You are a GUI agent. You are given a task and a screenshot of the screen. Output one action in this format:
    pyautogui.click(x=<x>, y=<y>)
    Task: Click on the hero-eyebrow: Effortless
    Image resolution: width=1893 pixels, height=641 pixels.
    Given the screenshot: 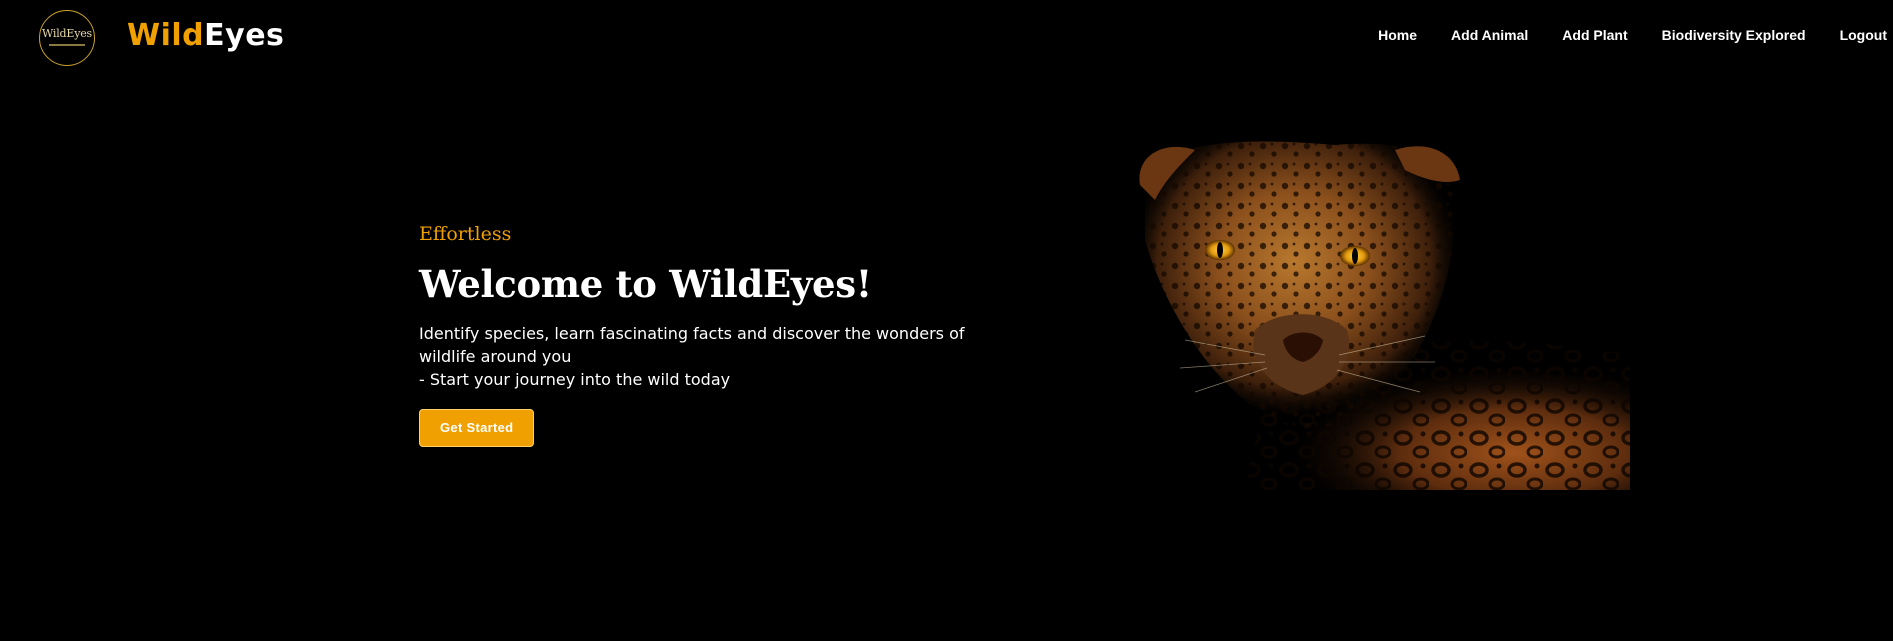 What is the action you would take?
    pyautogui.click(x=465, y=234)
    